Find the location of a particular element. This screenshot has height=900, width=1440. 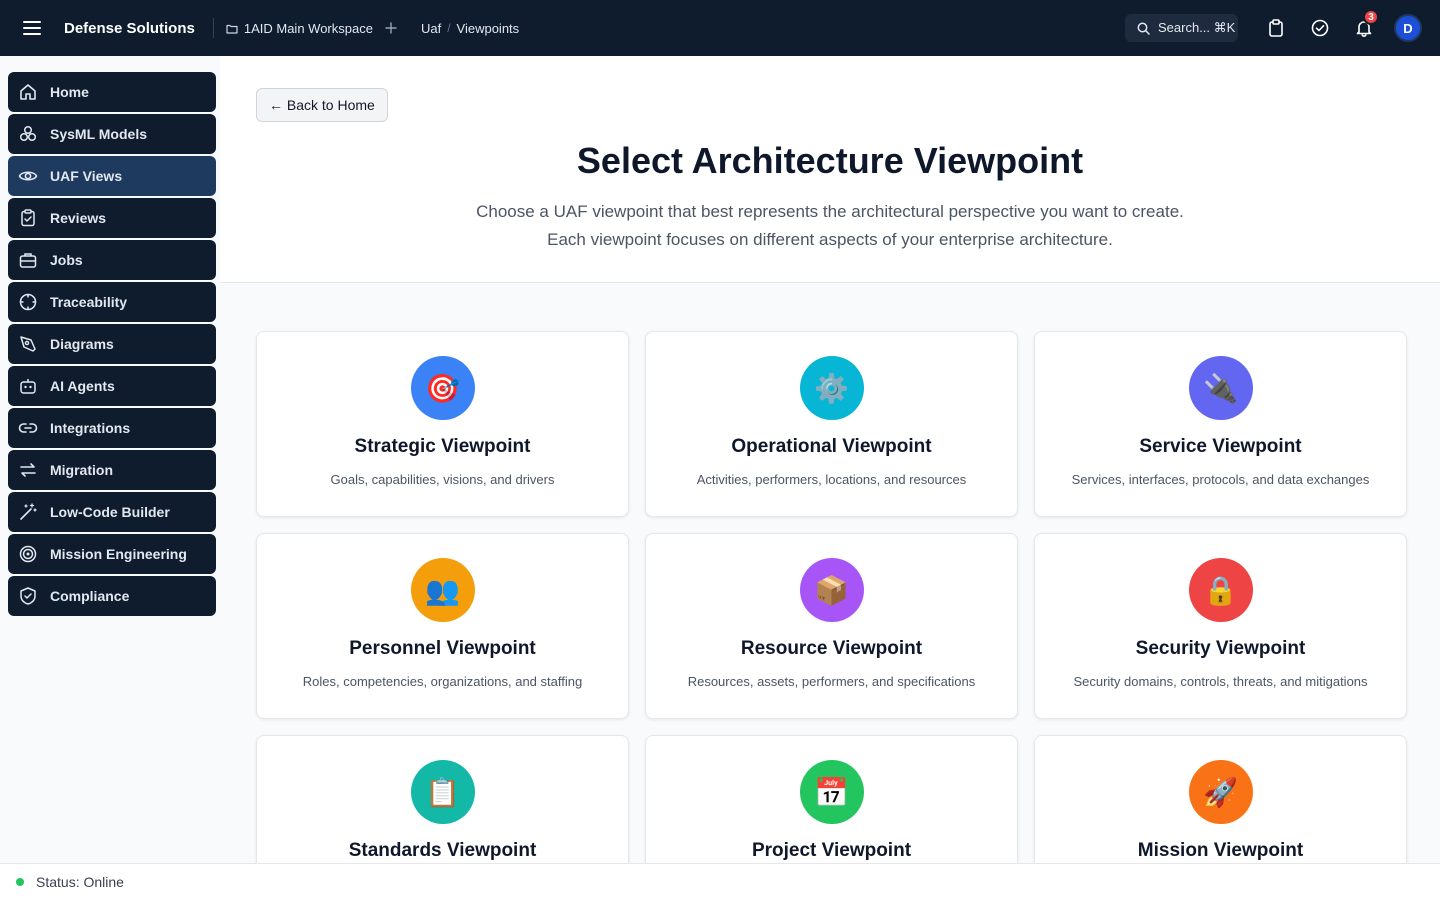

sidebar-item-uaf-views: UAF Views is located at coordinates (112, 176).